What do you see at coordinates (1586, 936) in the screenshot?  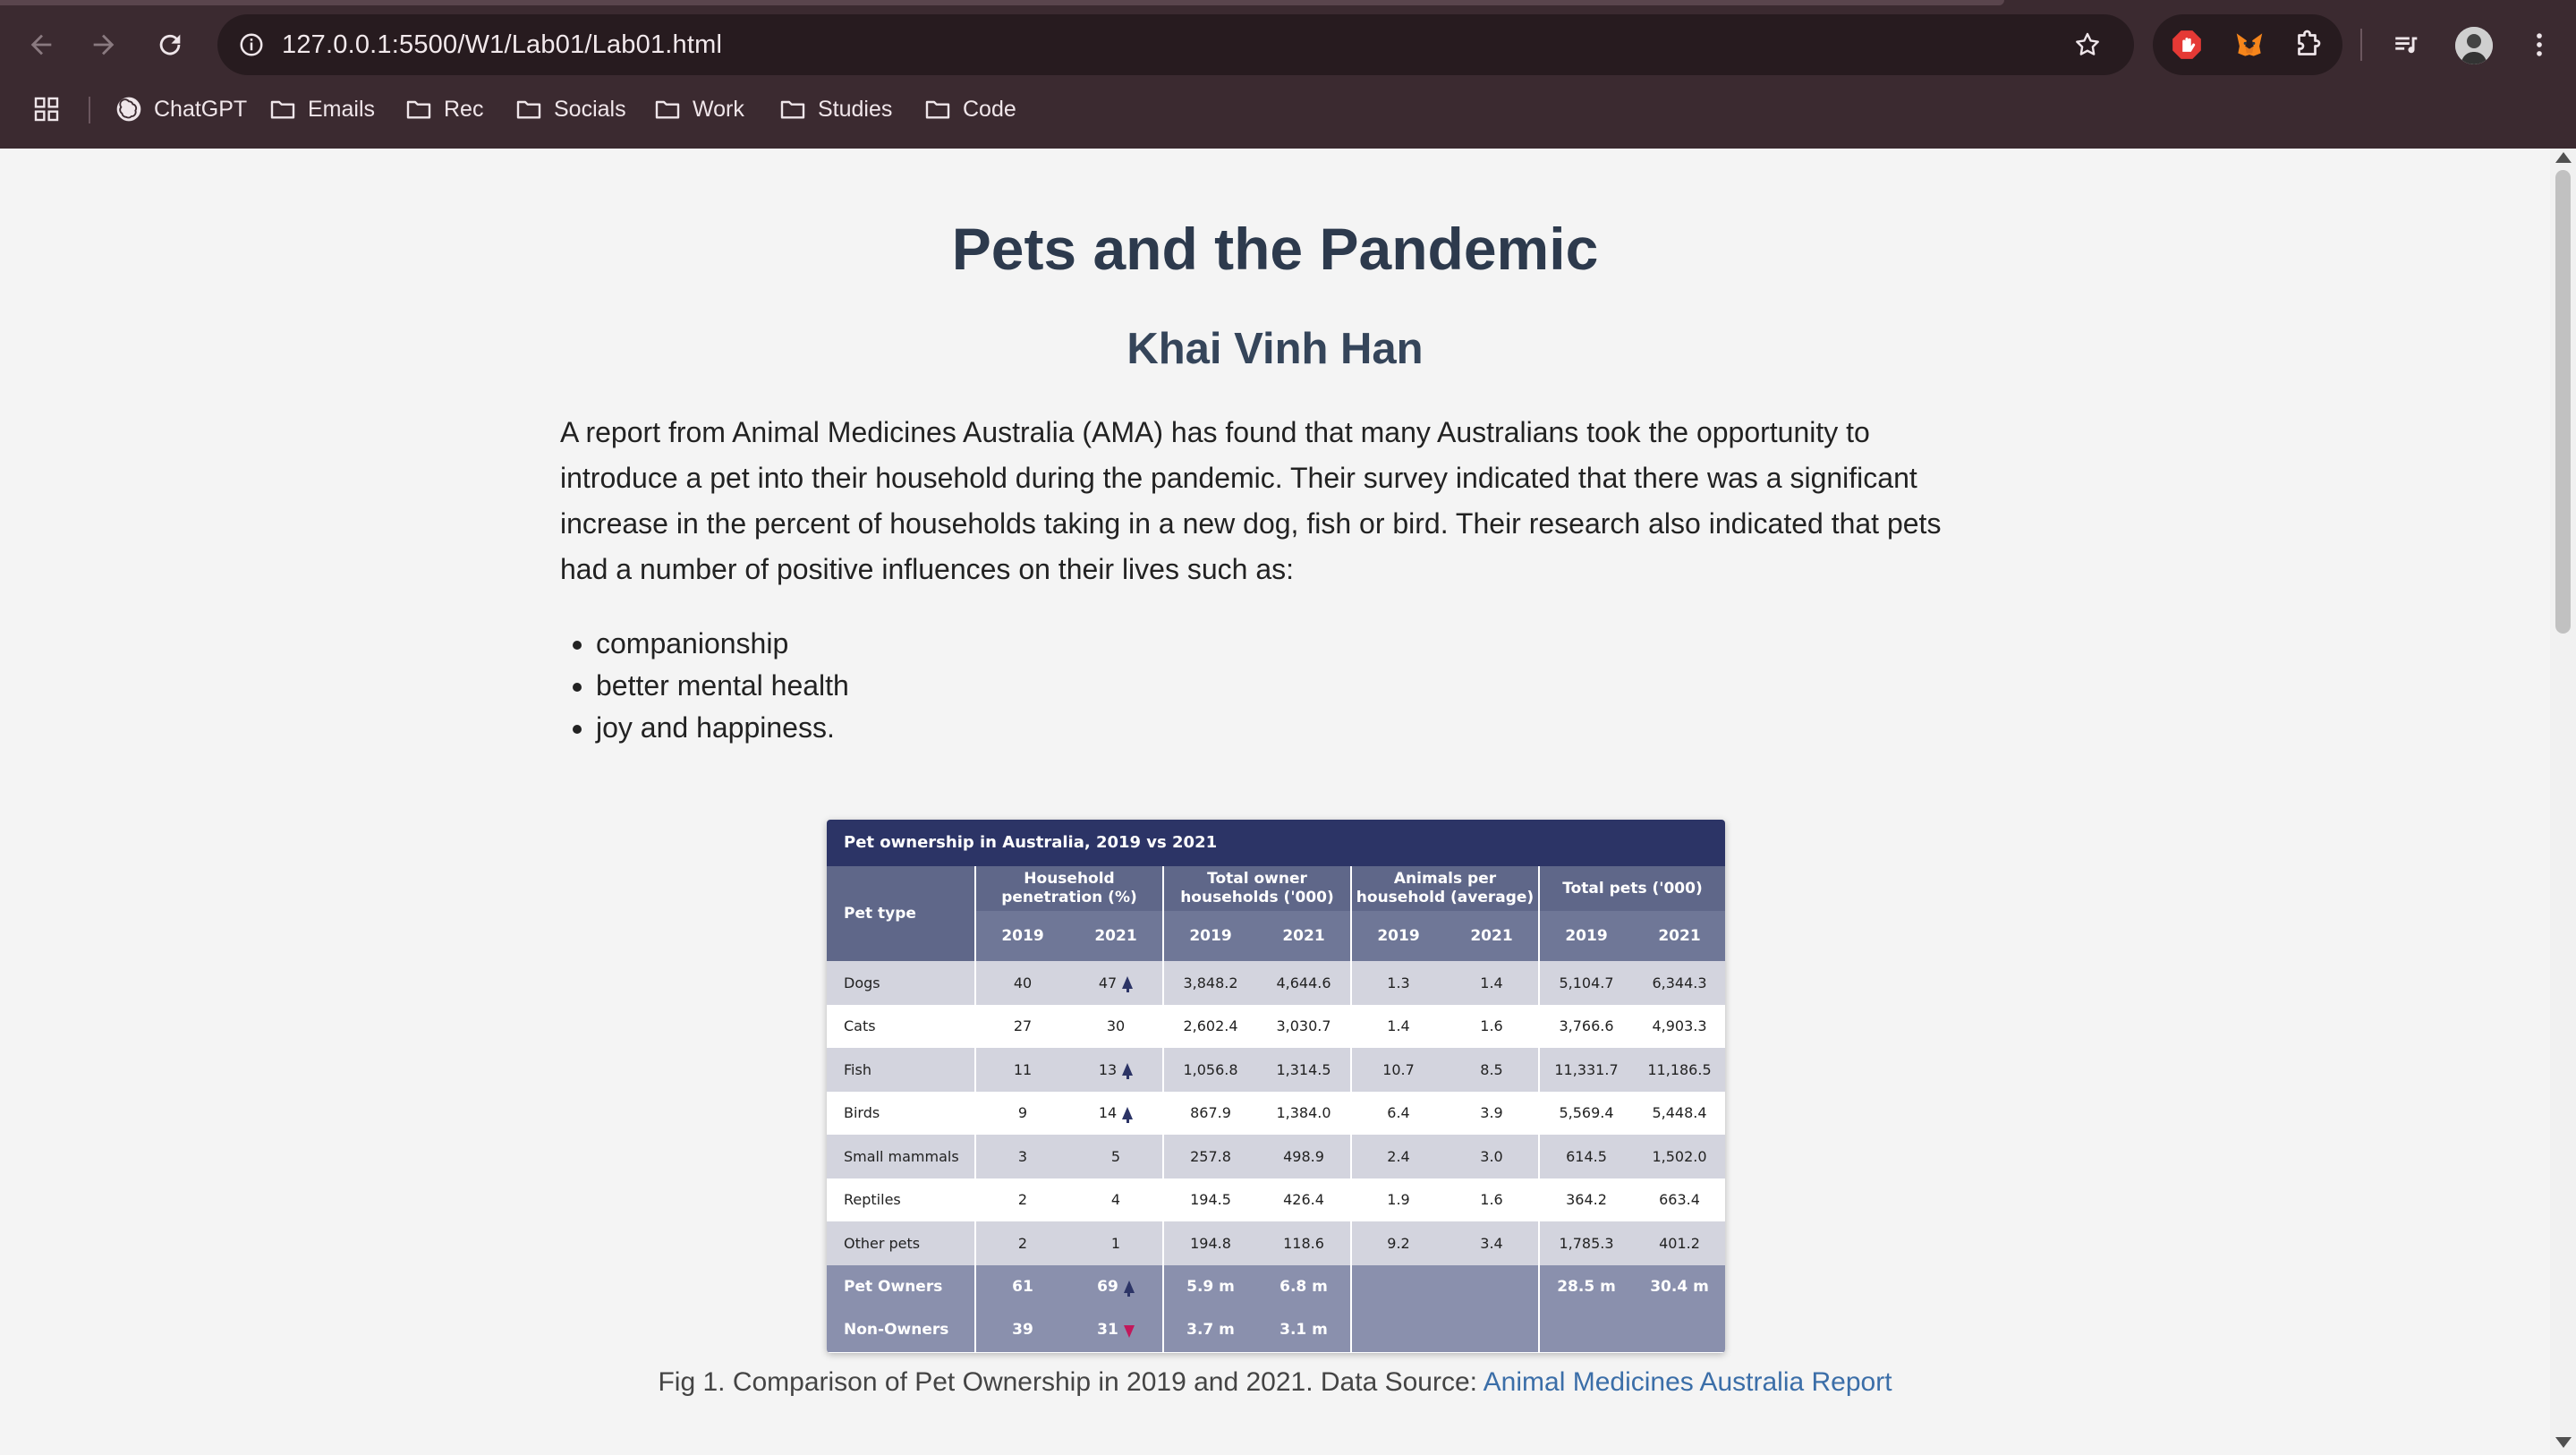 I see `year-header: 2019` at bounding box center [1586, 936].